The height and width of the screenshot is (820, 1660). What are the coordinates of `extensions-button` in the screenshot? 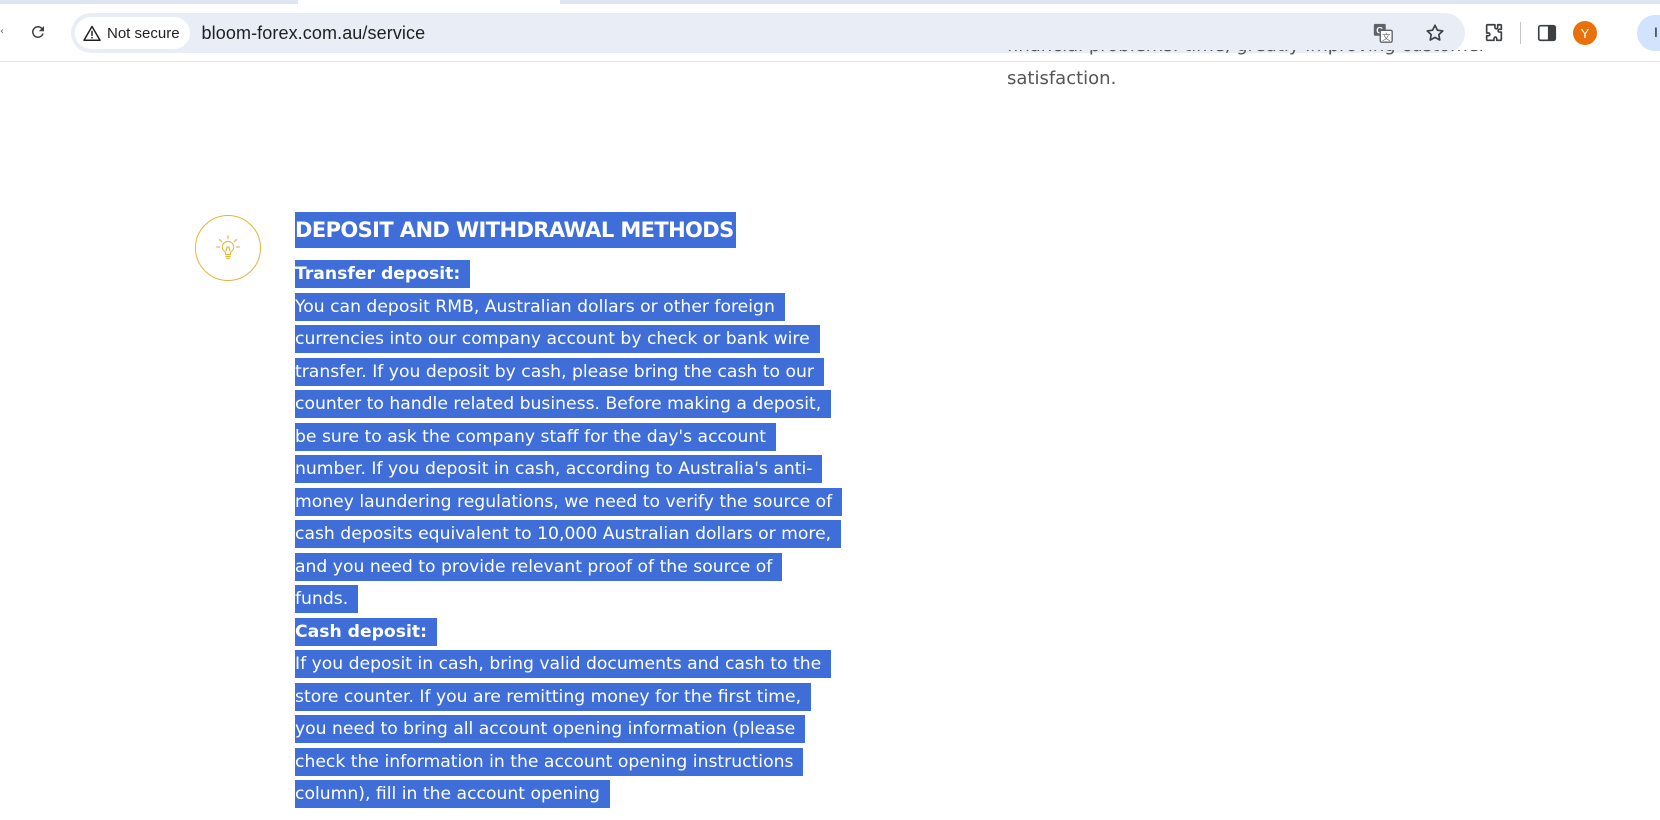 It's located at (1494, 33).